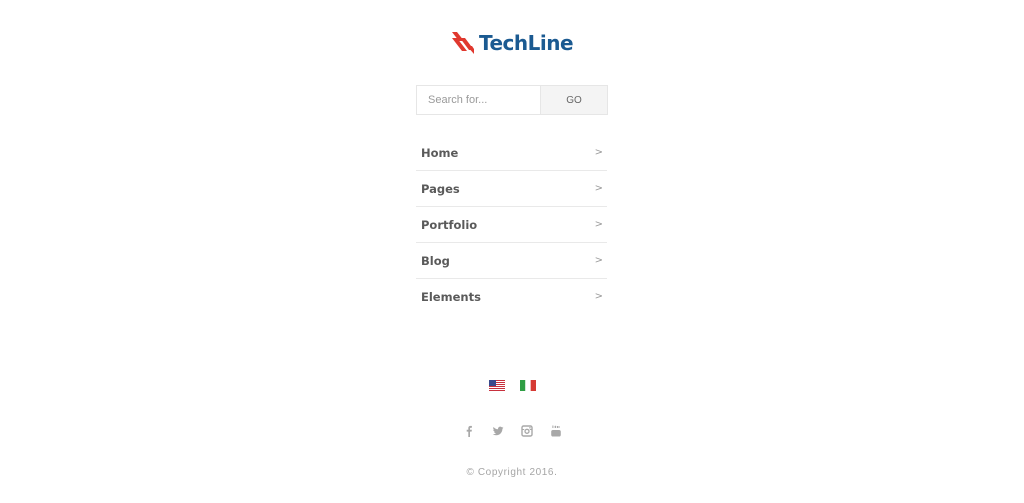 The image size is (1024, 503). What do you see at coordinates (512, 472) in the screenshot?
I see `copyright-text: © Copyright 2016.` at bounding box center [512, 472].